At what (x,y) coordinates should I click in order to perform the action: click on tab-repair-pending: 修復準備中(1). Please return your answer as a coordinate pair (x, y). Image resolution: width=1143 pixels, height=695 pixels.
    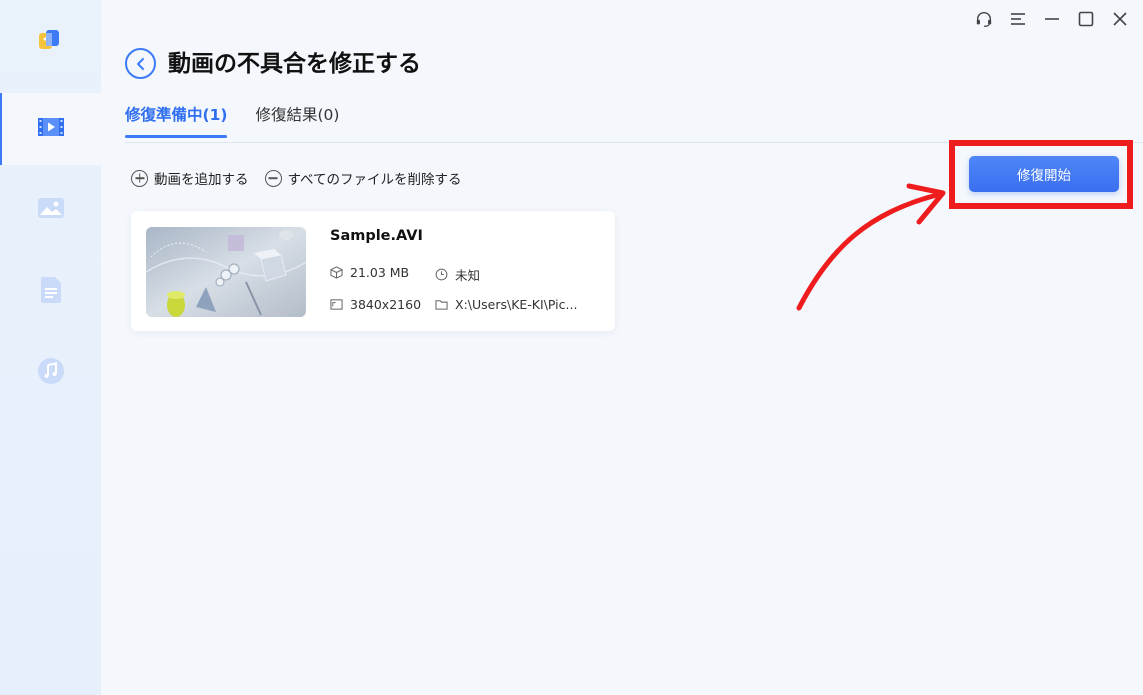
    Looking at the image, I should click on (176, 121).